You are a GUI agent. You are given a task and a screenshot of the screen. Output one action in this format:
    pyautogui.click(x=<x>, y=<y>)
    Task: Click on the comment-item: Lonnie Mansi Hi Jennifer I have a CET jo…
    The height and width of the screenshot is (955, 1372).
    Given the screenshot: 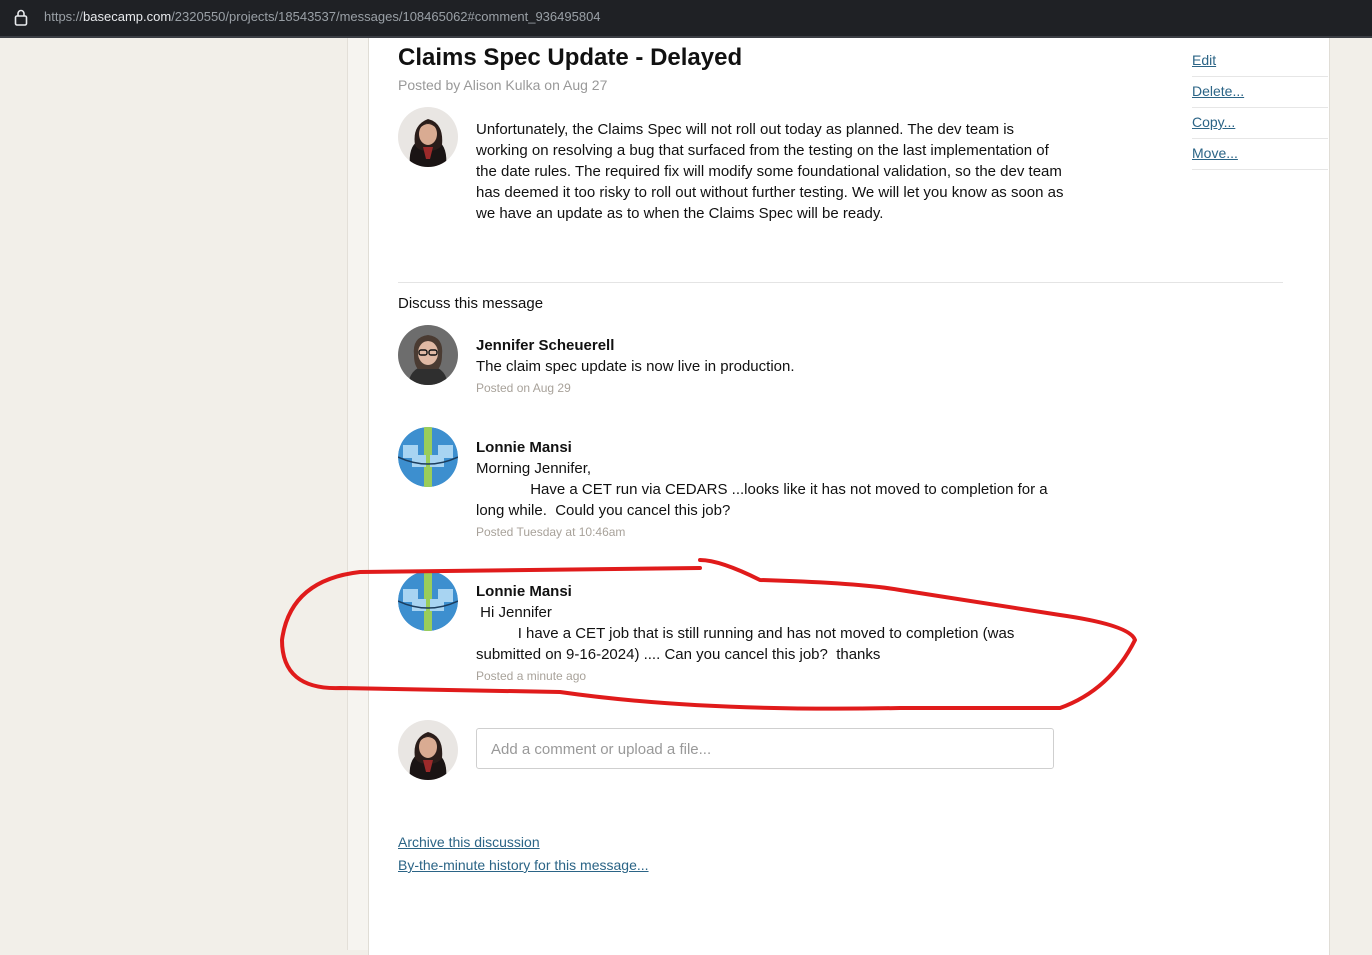 What is the action you would take?
    pyautogui.click(x=776, y=634)
    